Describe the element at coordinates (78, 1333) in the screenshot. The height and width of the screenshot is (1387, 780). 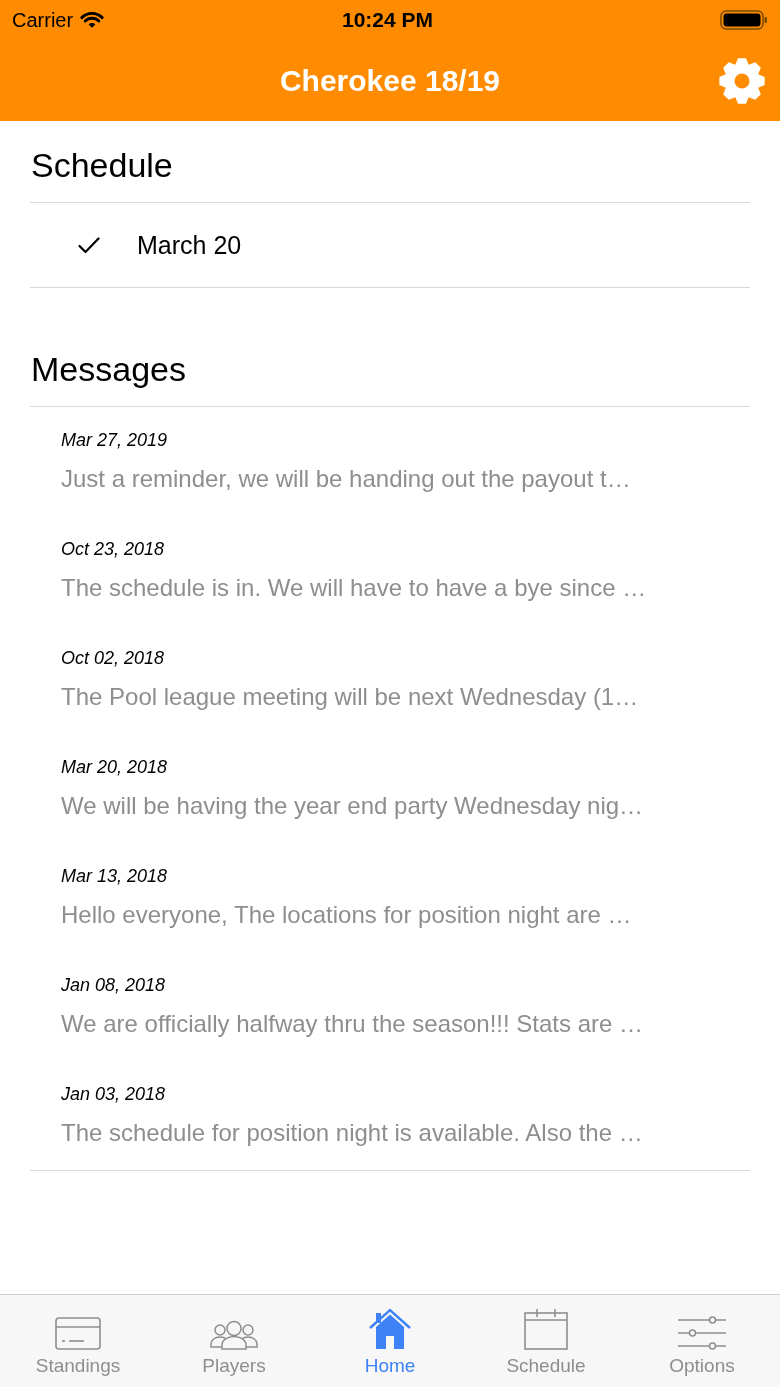
I see `card-icon` at that location.